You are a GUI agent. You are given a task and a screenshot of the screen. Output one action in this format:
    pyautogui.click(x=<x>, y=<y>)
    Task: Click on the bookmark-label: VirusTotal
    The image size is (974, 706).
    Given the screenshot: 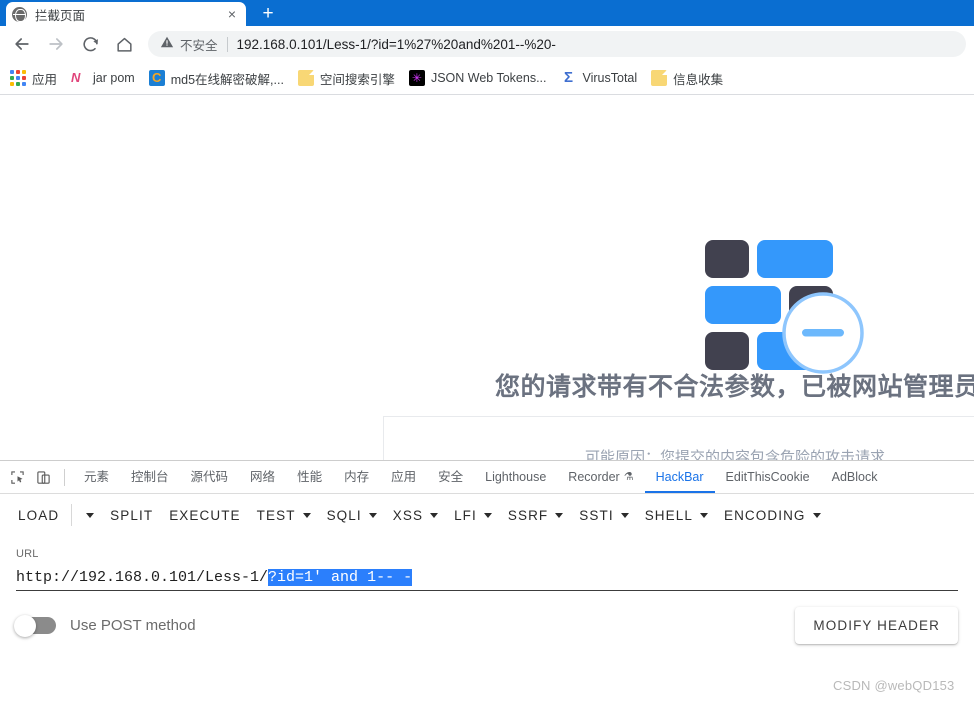 What is the action you would take?
    pyautogui.click(x=610, y=78)
    